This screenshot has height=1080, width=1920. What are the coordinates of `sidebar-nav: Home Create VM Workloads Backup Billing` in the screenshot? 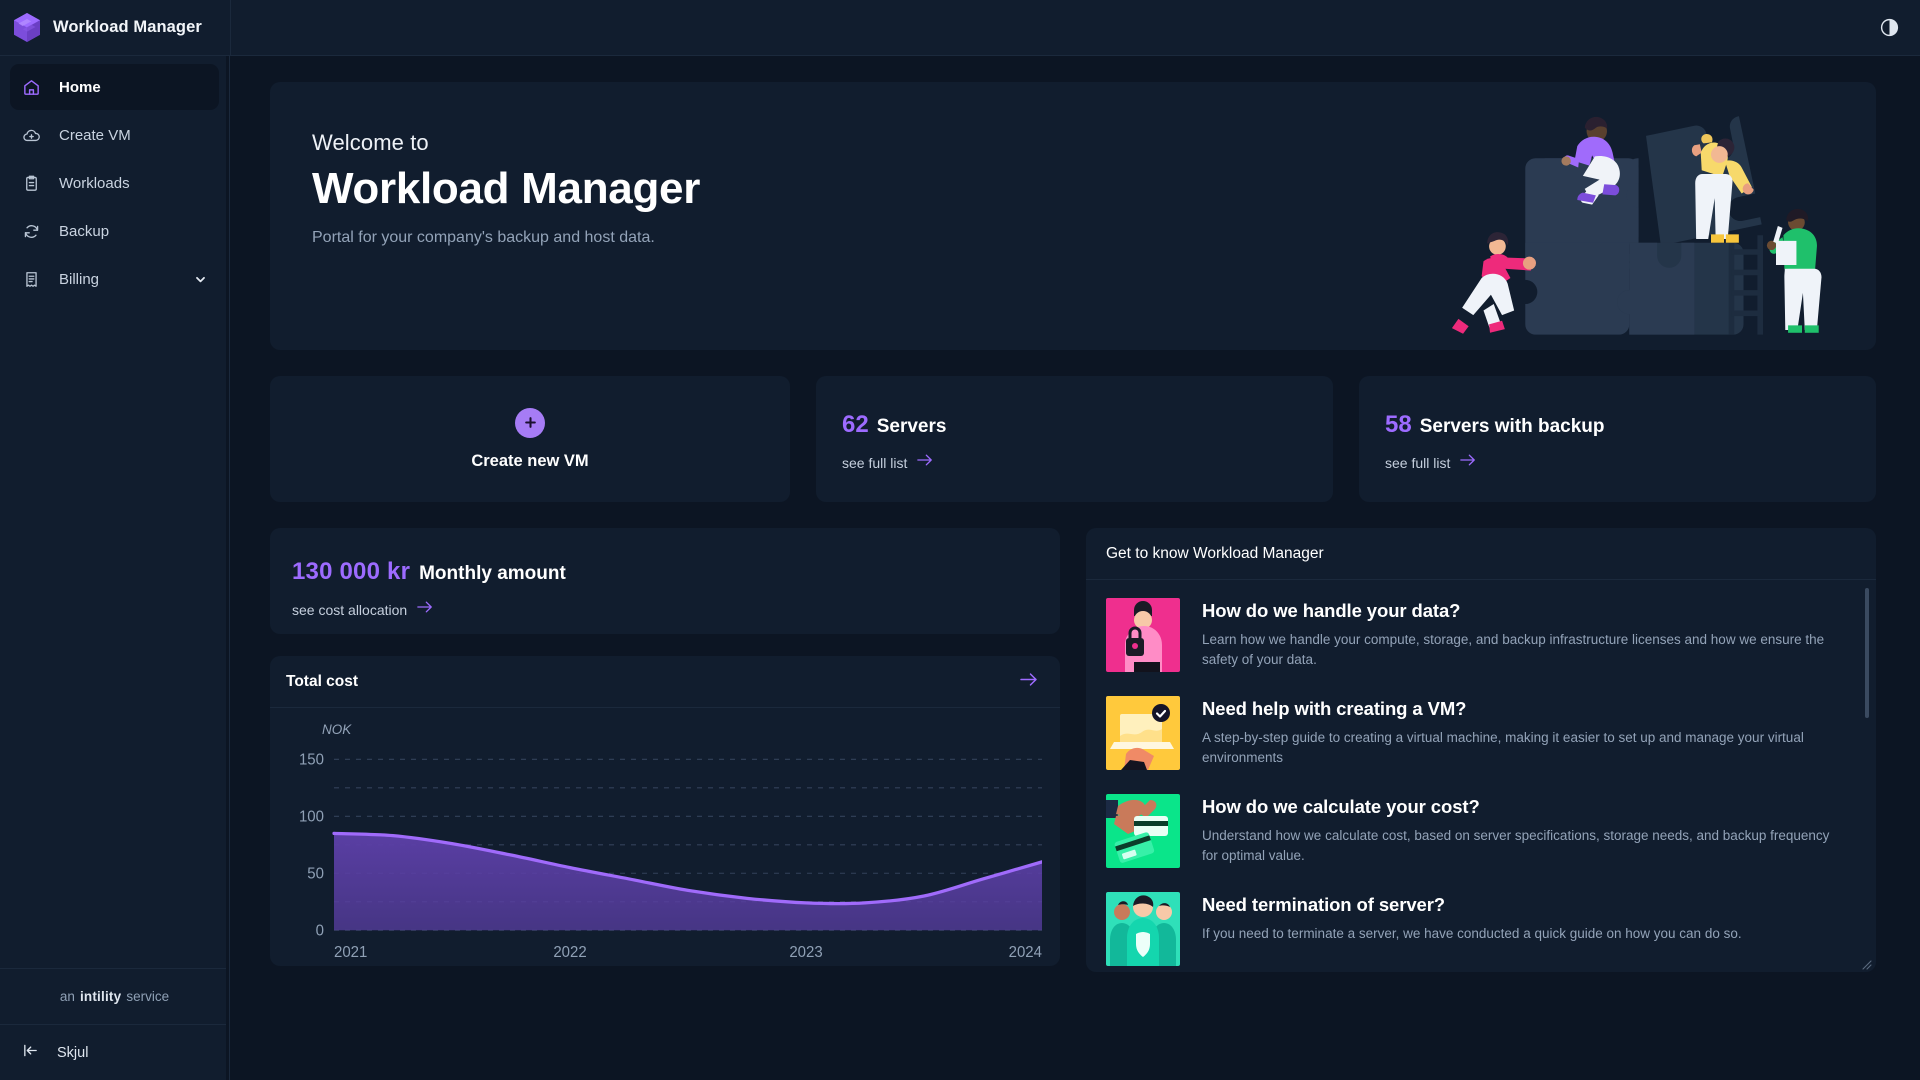 It's located at (114, 179).